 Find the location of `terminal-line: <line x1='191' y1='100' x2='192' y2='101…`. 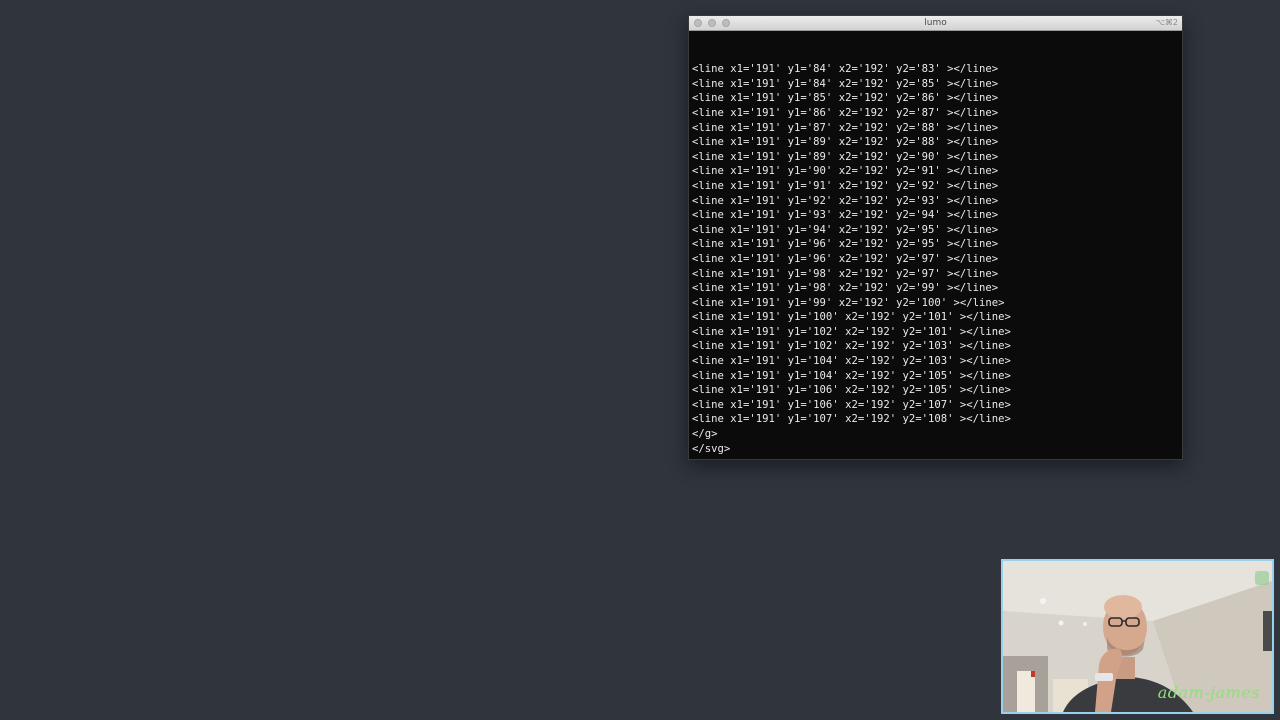

terminal-line: <line x1='191' y1='100' x2='192' y2='101… is located at coordinates (851, 317).